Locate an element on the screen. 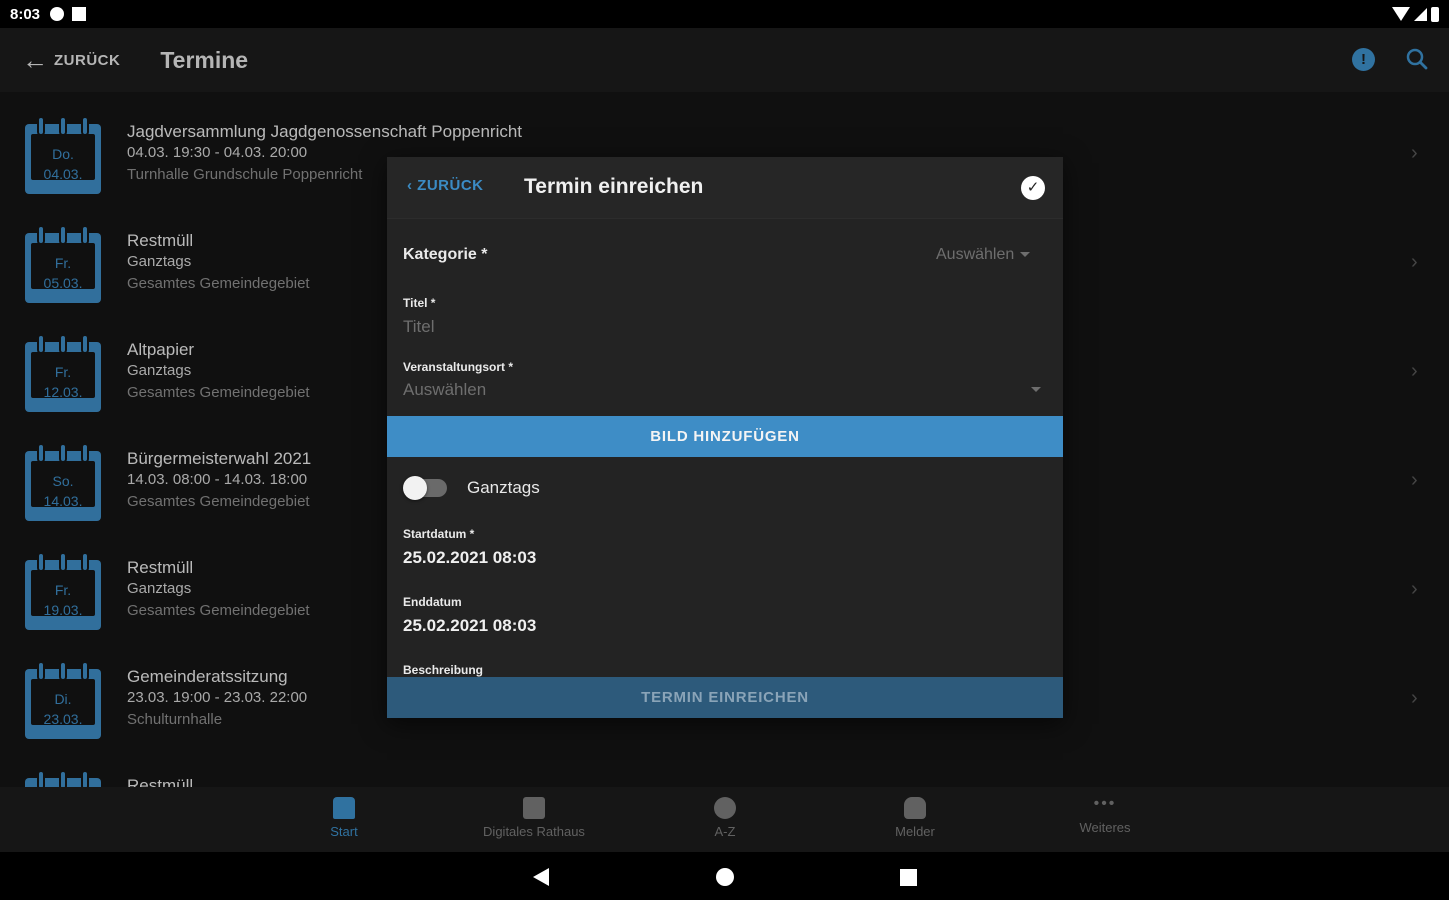  ort-select: Auswählen is located at coordinates (444, 390).